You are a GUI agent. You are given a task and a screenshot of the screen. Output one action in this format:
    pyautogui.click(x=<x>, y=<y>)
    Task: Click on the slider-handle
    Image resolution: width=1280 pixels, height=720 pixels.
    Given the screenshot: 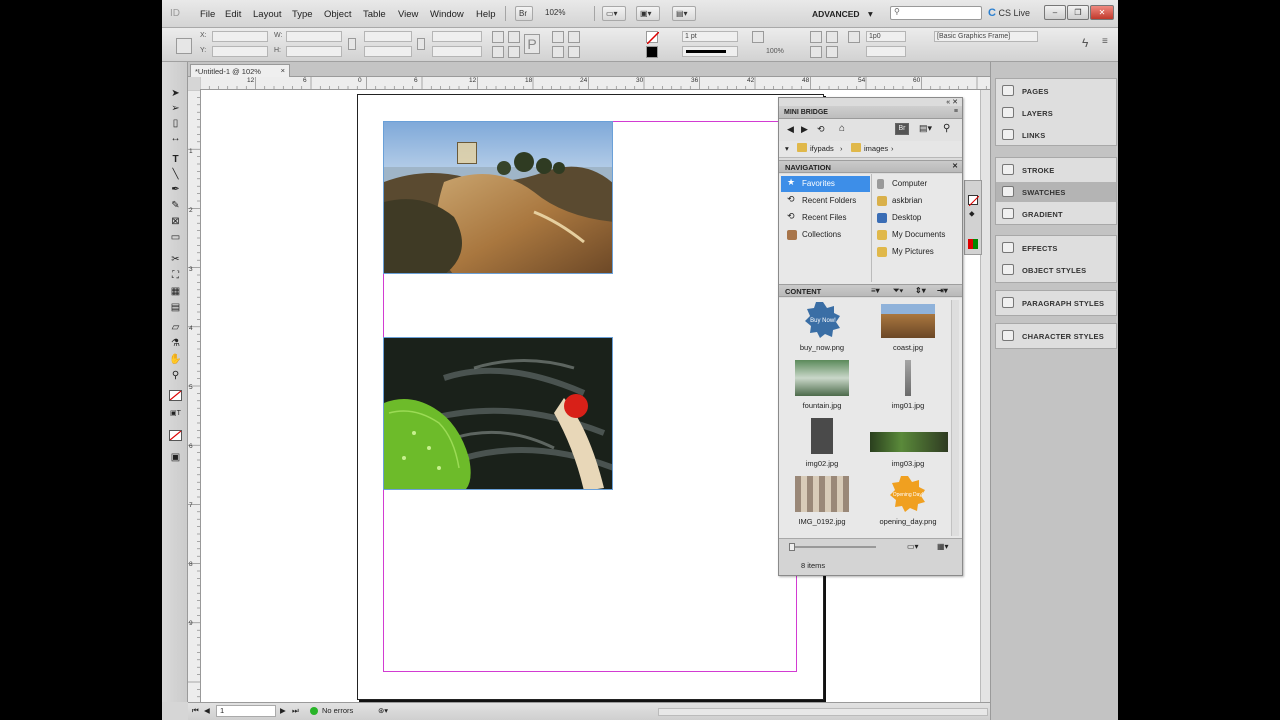 What is the action you would take?
    pyautogui.click(x=792, y=547)
    